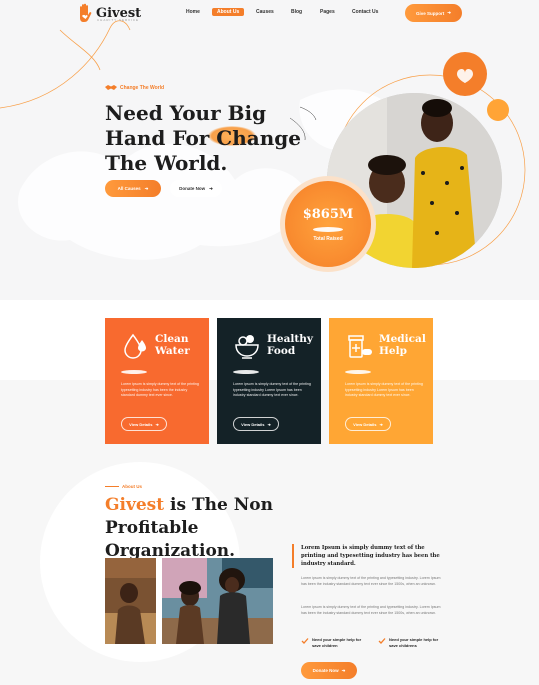 This screenshot has width=539, height=685. I want to click on hero-tagline-text: Change The World, so click(142, 87).